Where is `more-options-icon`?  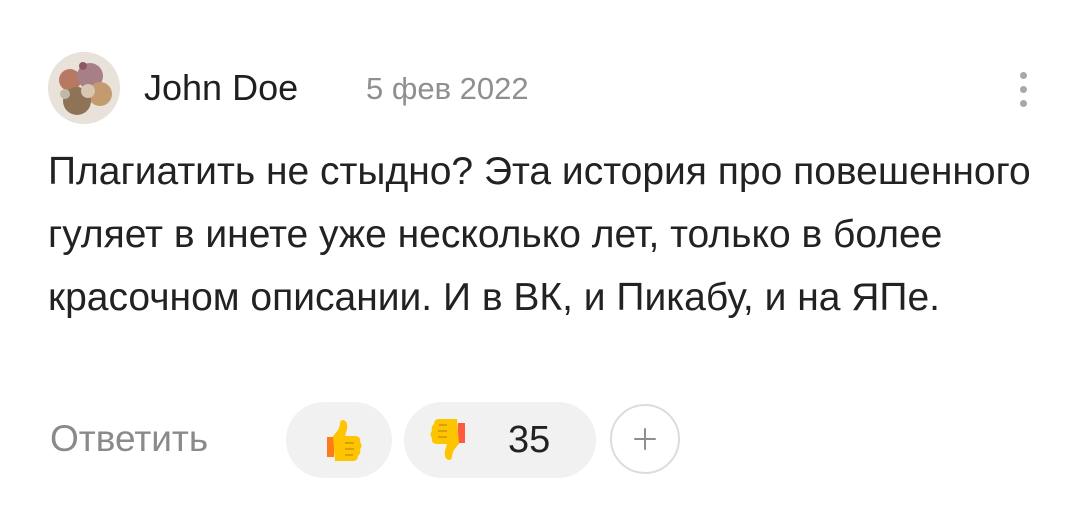 more-options-icon is located at coordinates (1024, 89).